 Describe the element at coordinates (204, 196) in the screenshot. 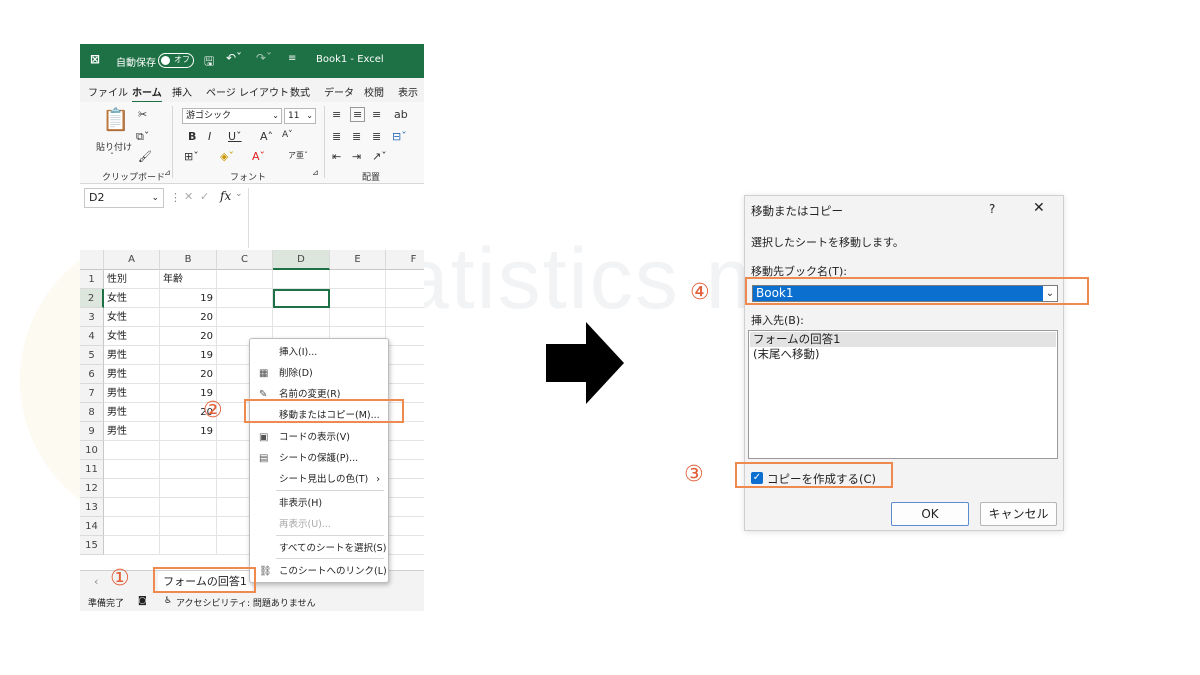

I see `confirm-entry-icon: ✓` at that location.